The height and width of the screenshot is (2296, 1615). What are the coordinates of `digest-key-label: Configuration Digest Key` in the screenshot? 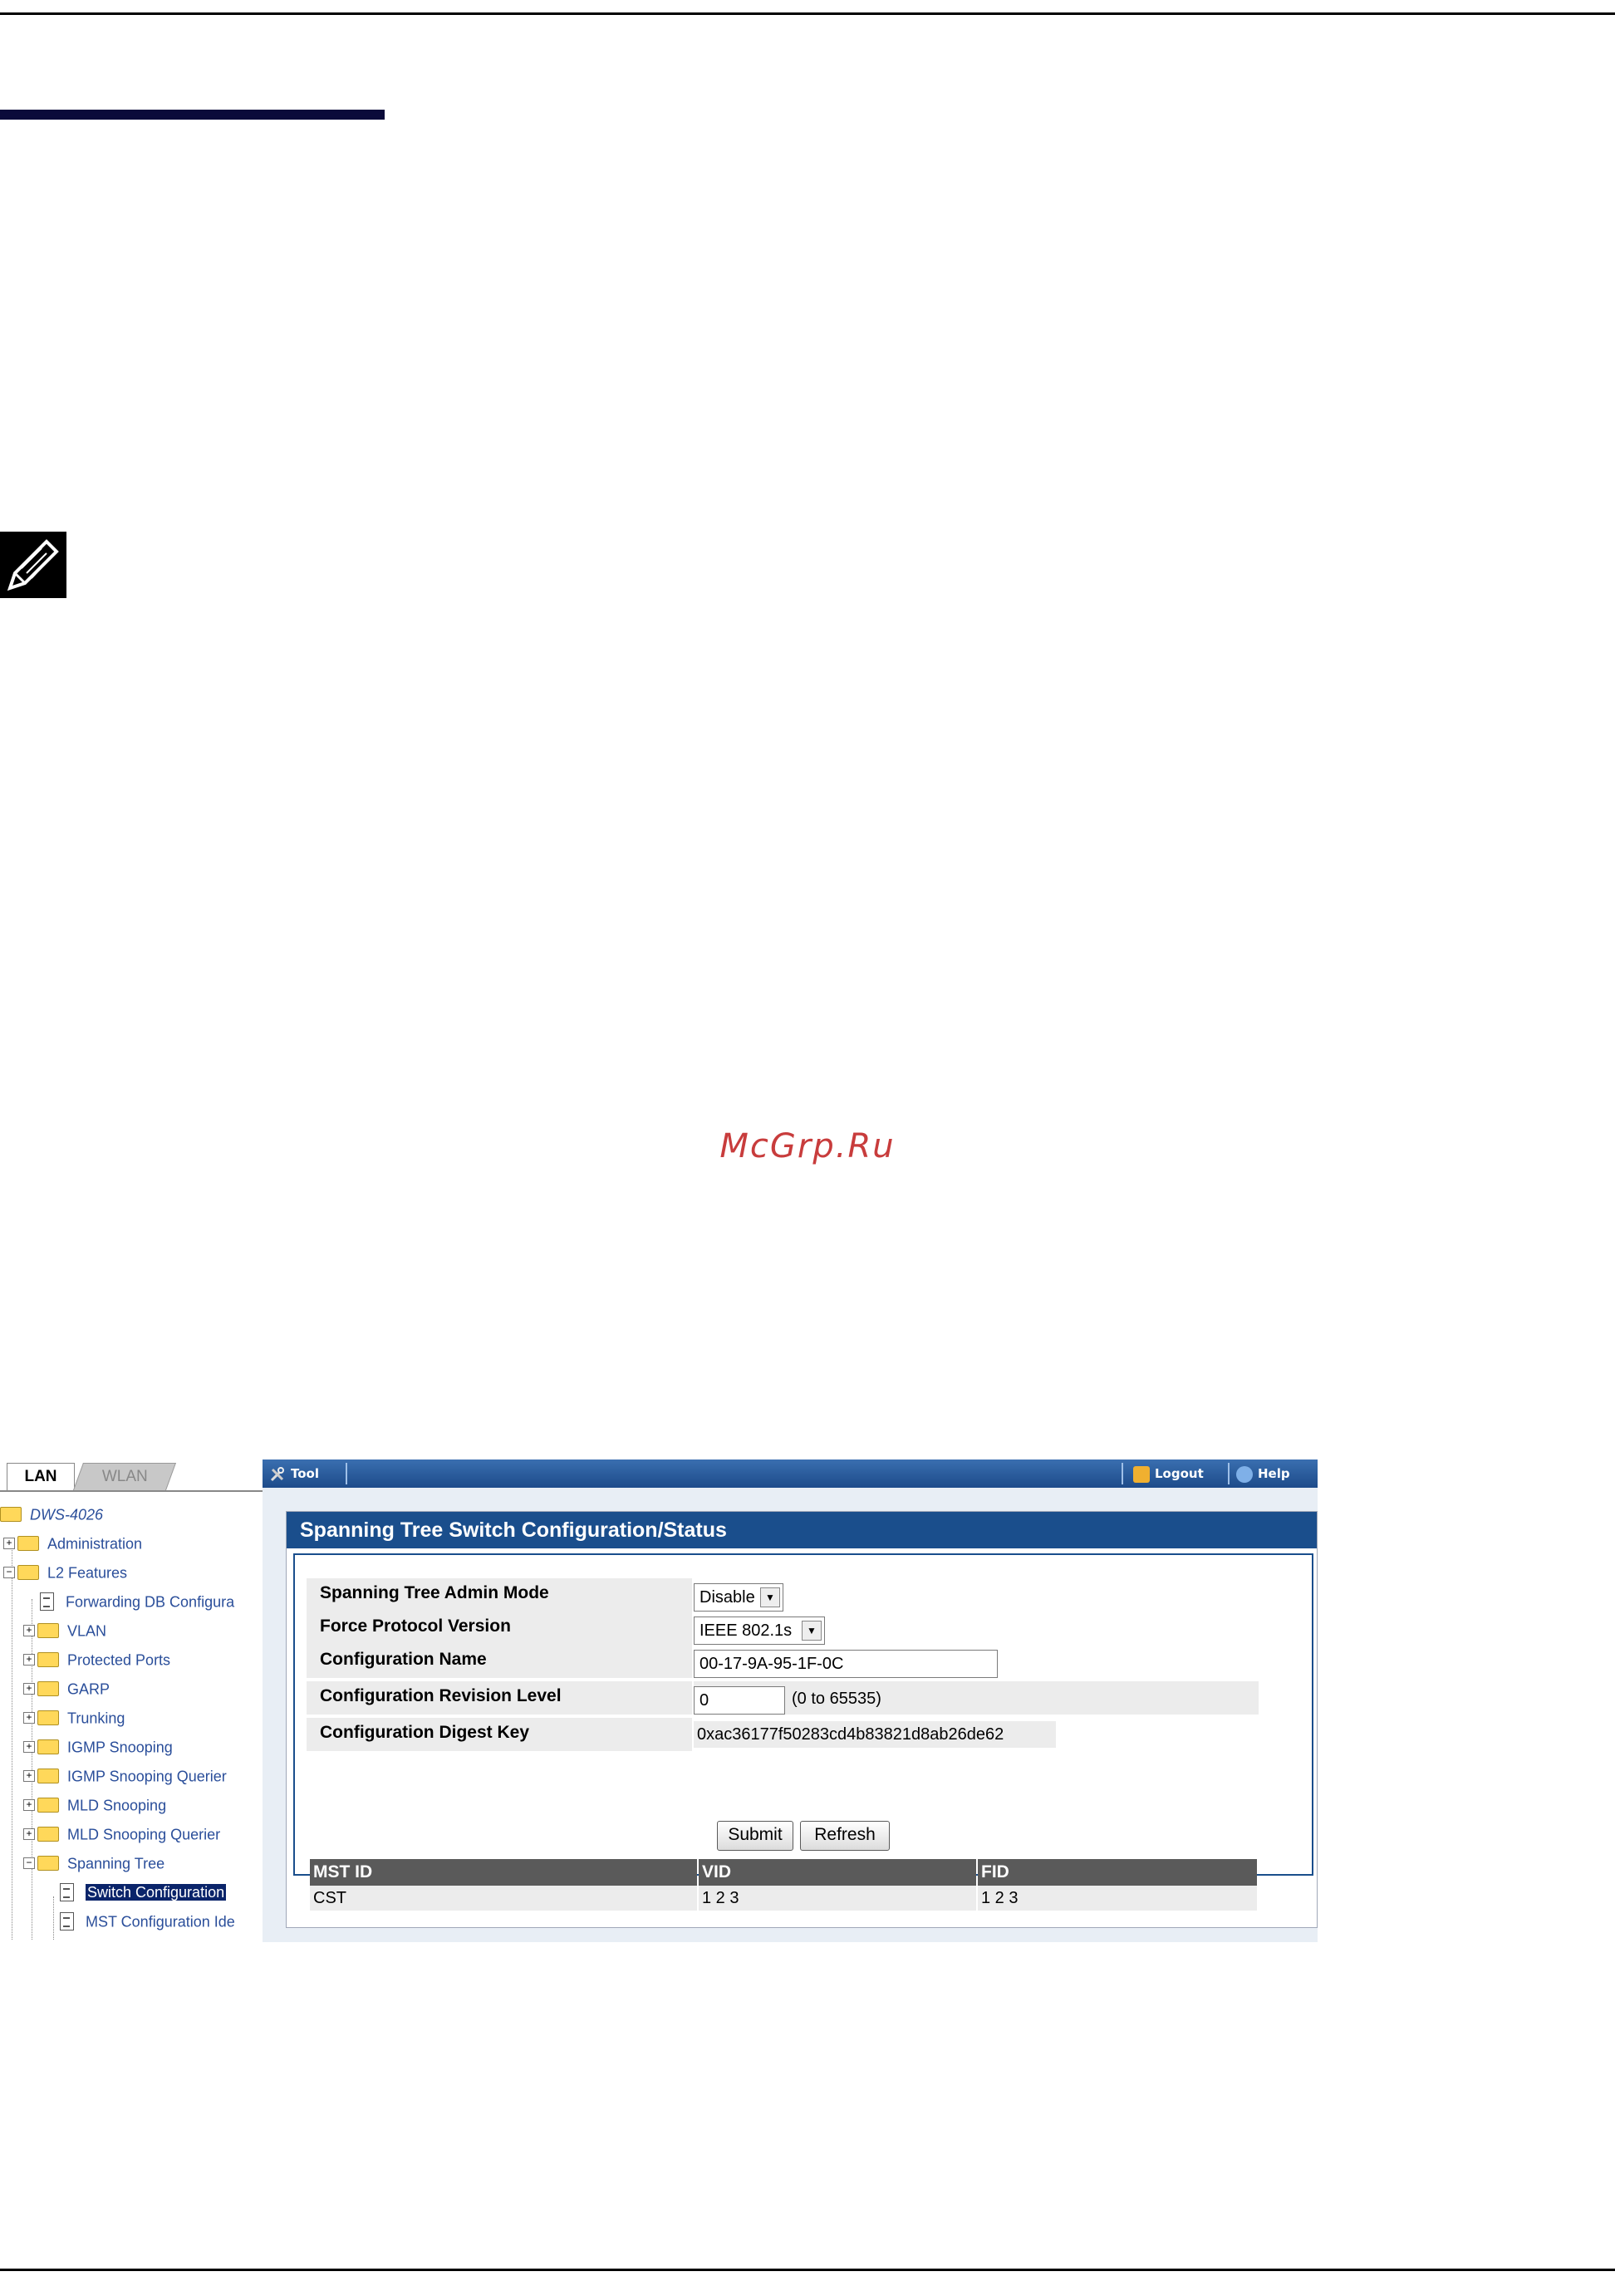 It's located at (499, 1734).